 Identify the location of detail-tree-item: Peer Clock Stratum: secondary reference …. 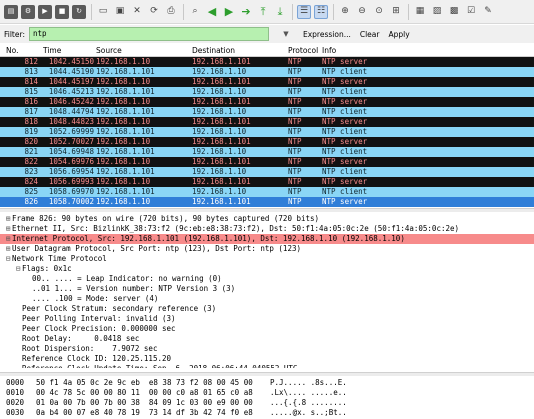
(267, 309).